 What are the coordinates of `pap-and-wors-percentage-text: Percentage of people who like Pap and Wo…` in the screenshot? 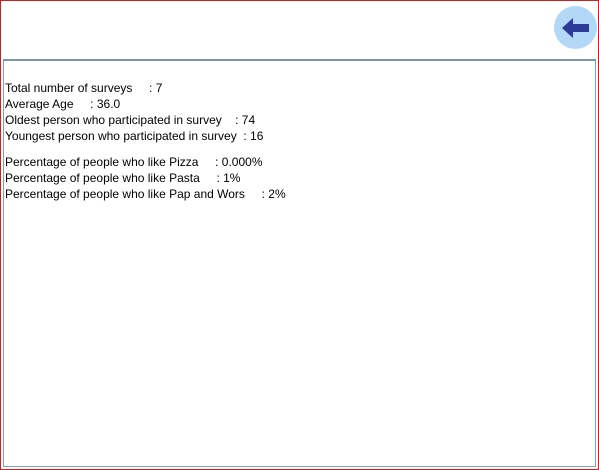 It's located at (145, 194).